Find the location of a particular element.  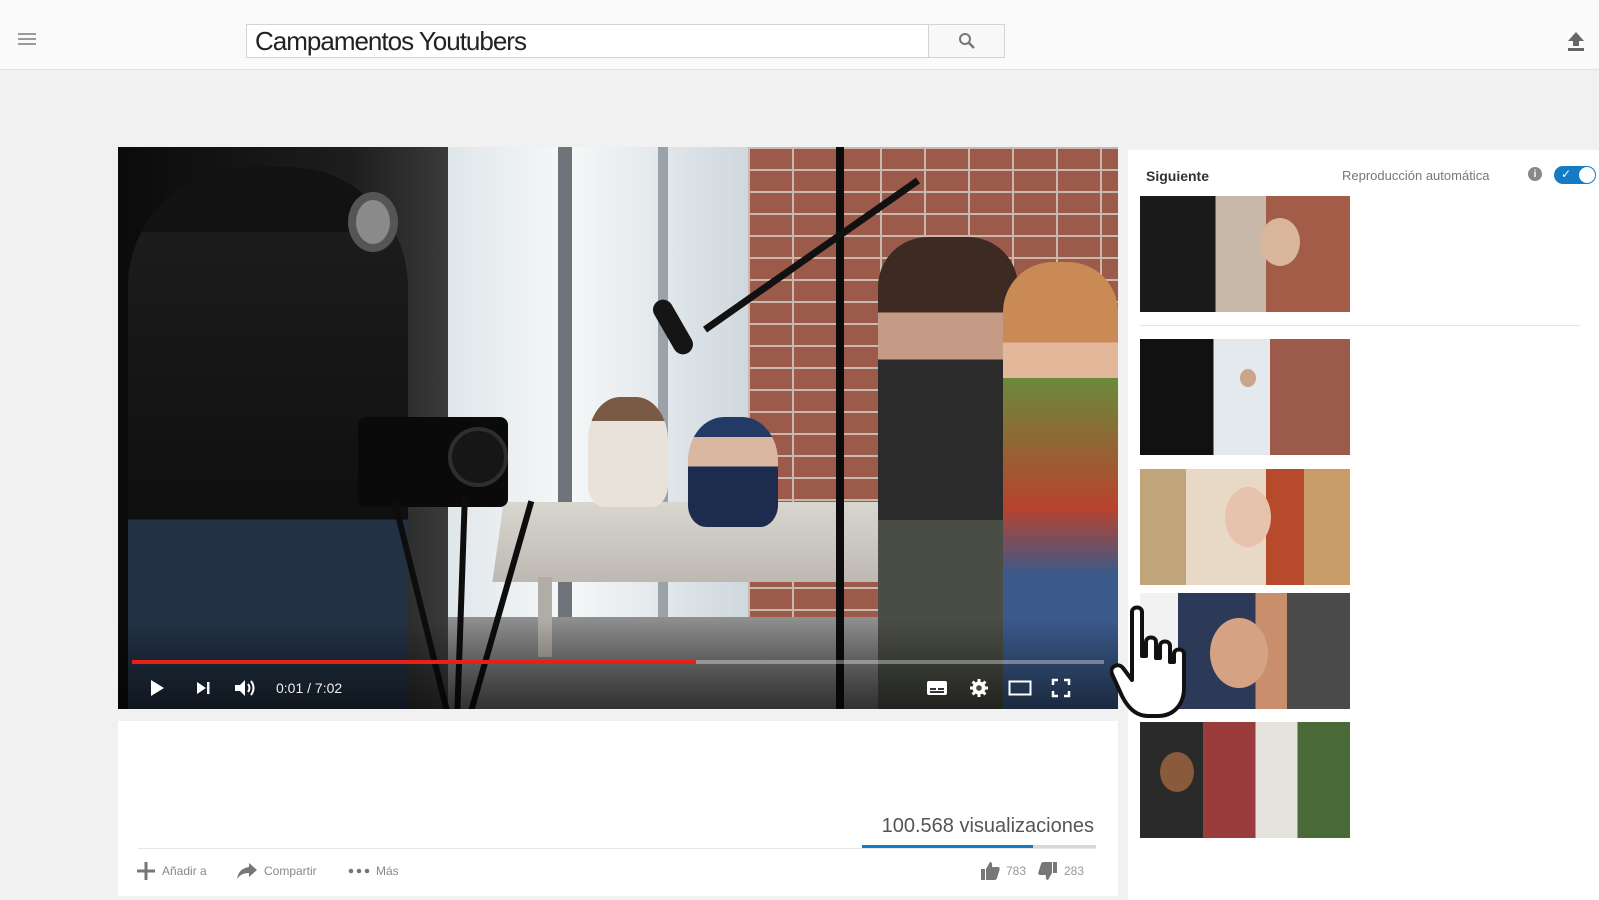

share-label: Compartir is located at coordinates (290, 871).